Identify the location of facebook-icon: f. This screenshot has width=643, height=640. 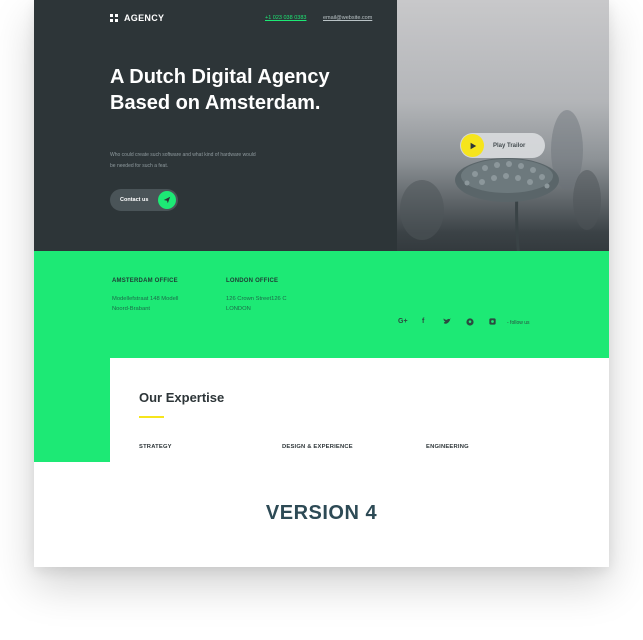
(423, 321).